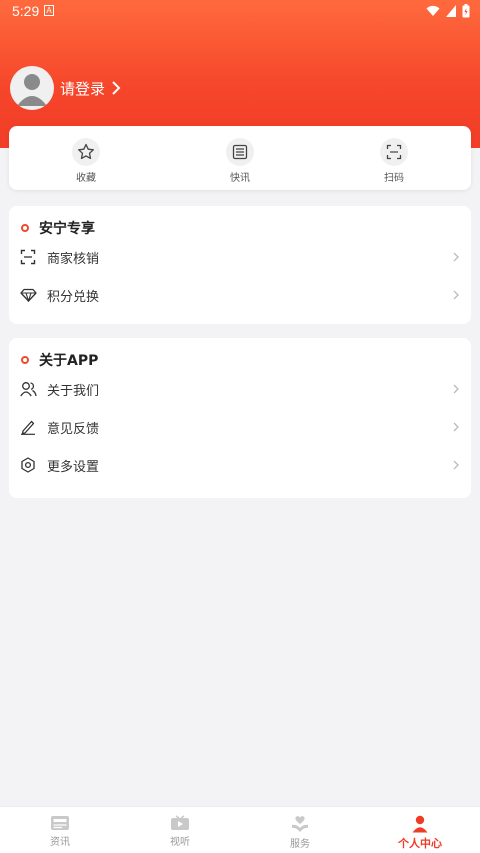 The image size is (480, 853). I want to click on star-icon, so click(86, 151).